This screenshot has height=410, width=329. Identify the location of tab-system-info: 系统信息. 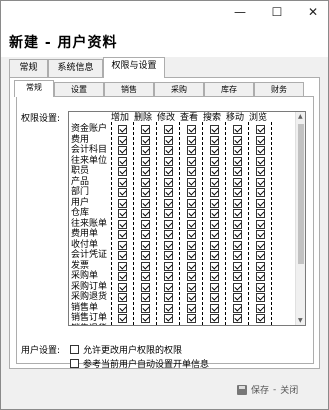
(75, 68).